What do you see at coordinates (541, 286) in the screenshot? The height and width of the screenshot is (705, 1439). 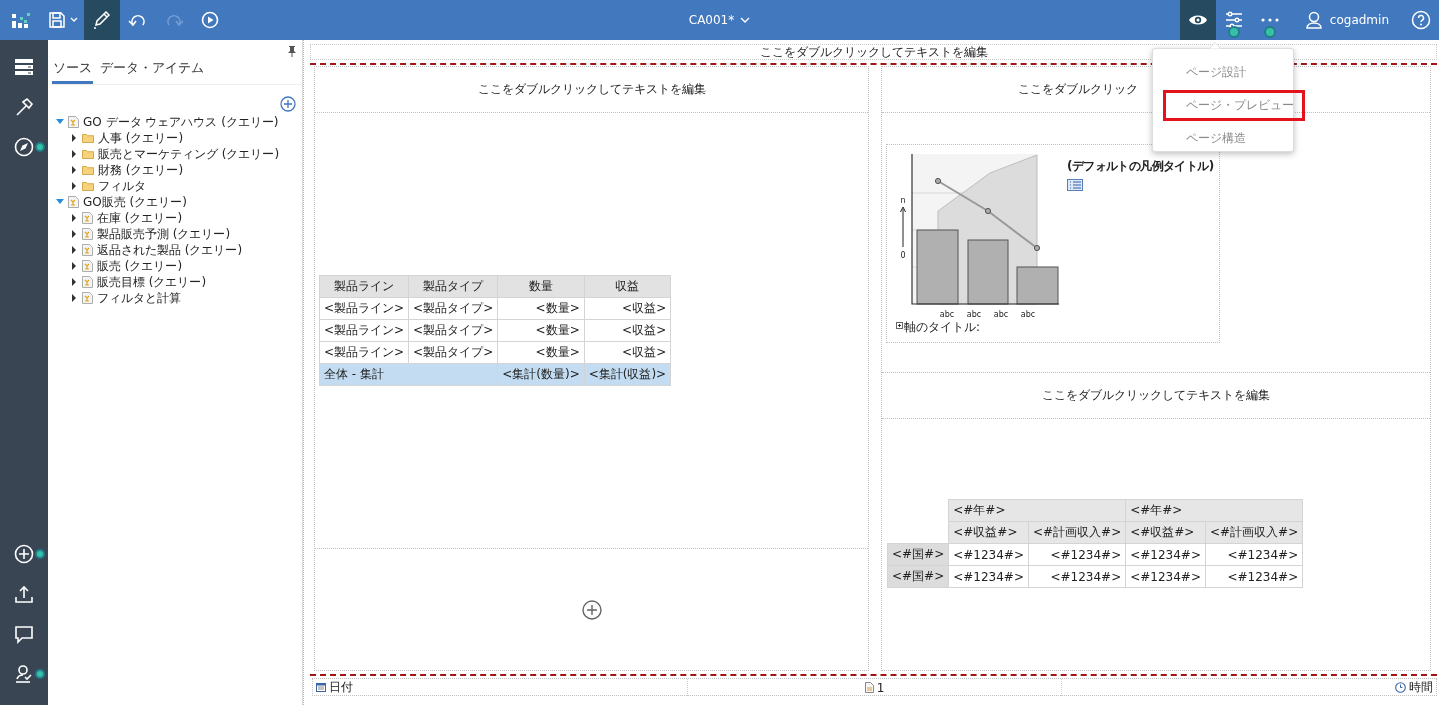 I see `column-header: 数量` at bounding box center [541, 286].